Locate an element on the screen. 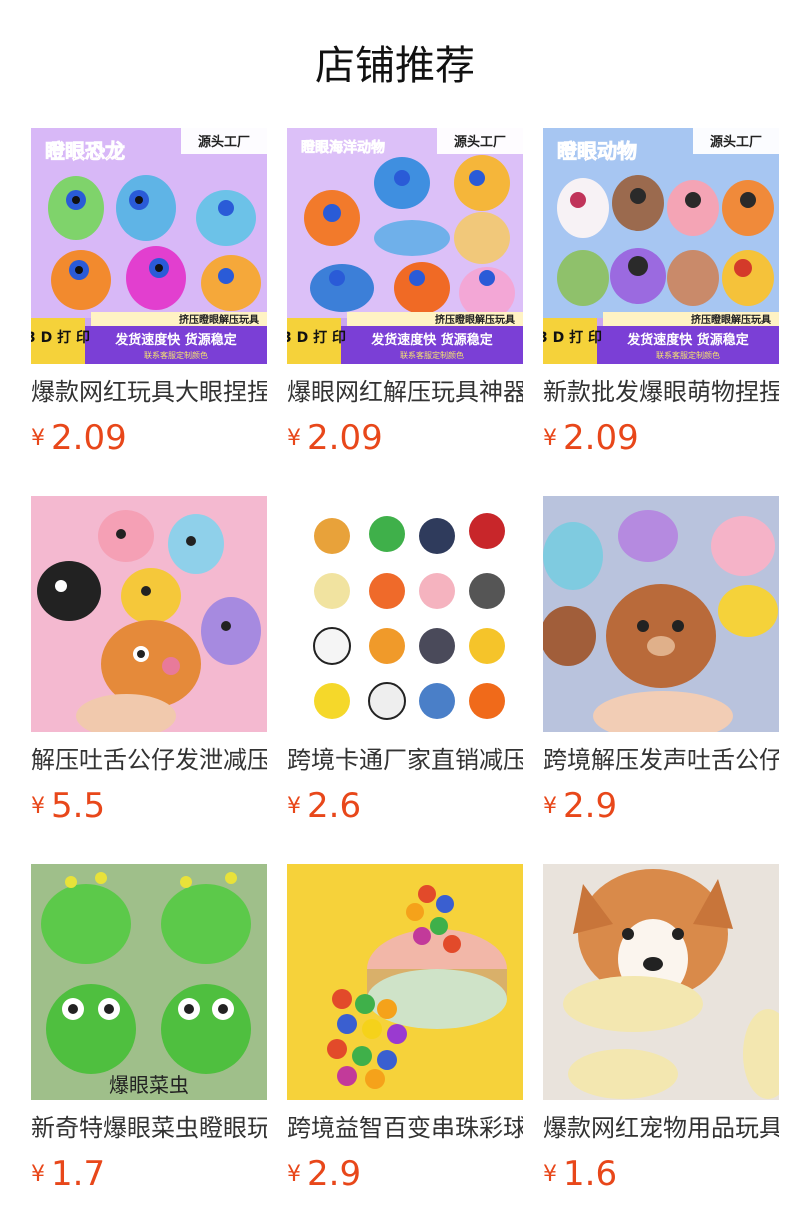 The height and width of the screenshot is (1232, 790). product-name: 爆眼网红解压玩具神器 is located at coordinates (405, 392).